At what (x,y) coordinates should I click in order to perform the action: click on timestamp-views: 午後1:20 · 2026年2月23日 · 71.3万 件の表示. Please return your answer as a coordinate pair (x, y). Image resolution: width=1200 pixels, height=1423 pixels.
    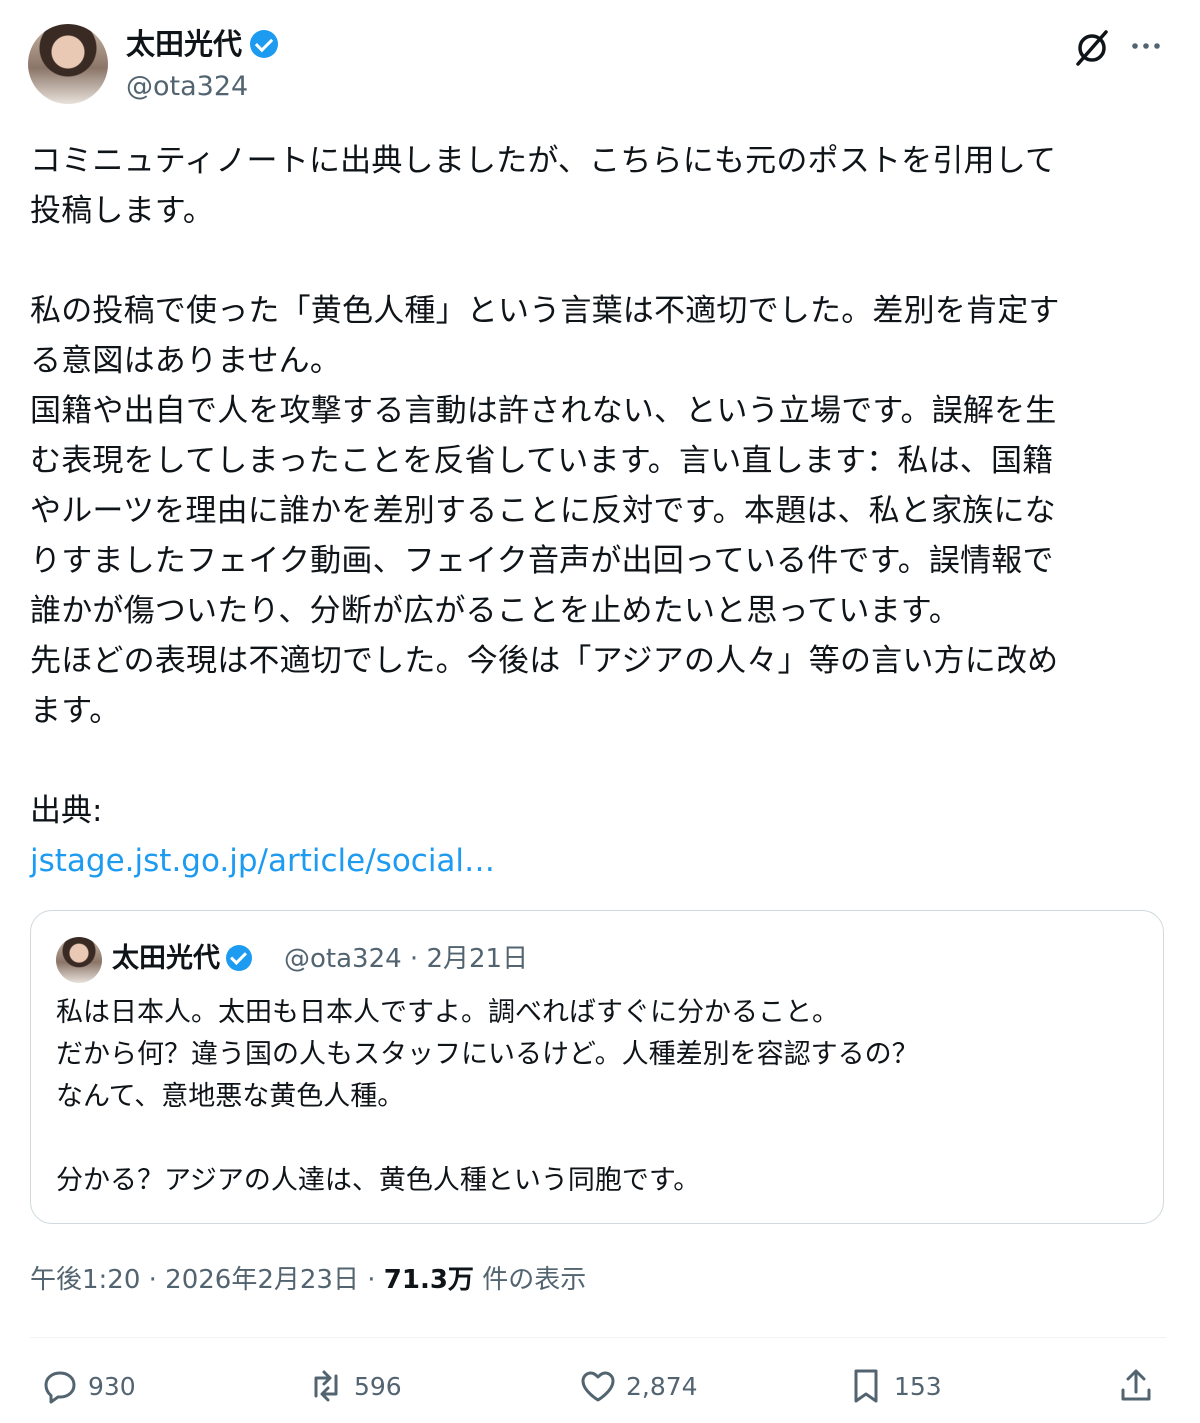
    Looking at the image, I should click on (308, 1280).